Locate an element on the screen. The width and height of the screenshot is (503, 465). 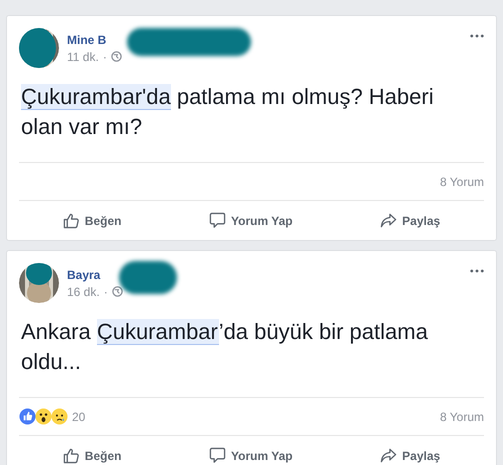
sad-reaction-icon is located at coordinates (59, 416).